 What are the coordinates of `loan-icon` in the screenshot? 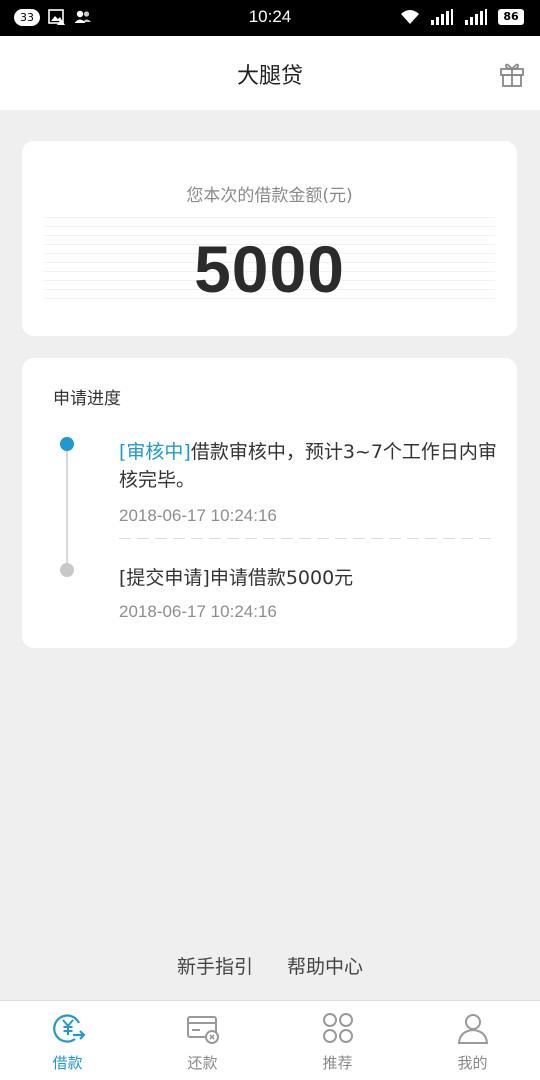 It's located at (68, 1028).